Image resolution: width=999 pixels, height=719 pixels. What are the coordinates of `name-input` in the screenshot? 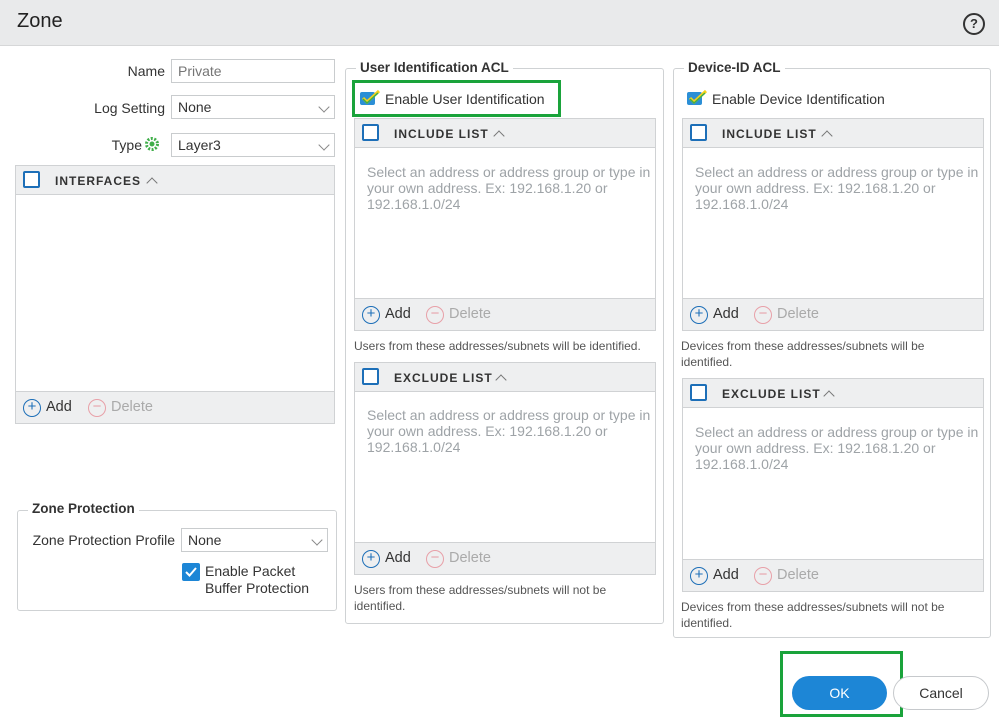 It's located at (253, 71).